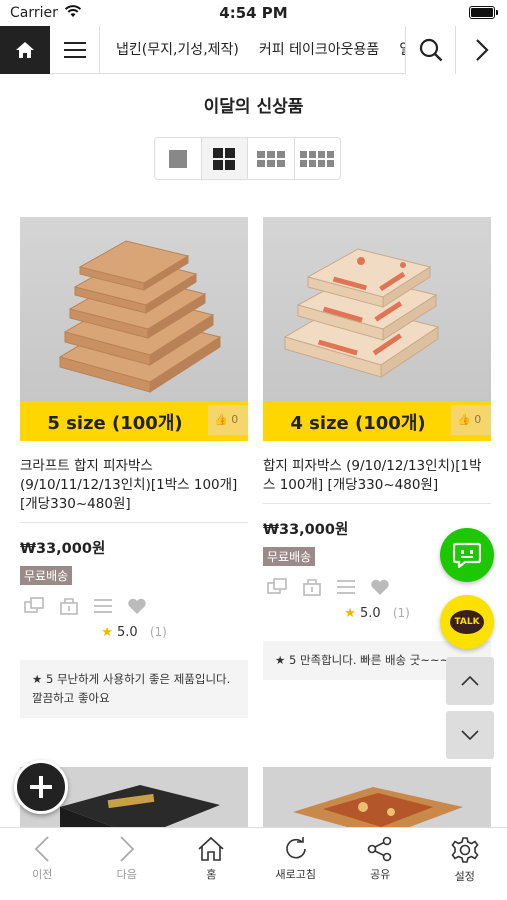 The image size is (507, 900). What do you see at coordinates (296, 848) in the screenshot?
I see `refresh-icon` at bounding box center [296, 848].